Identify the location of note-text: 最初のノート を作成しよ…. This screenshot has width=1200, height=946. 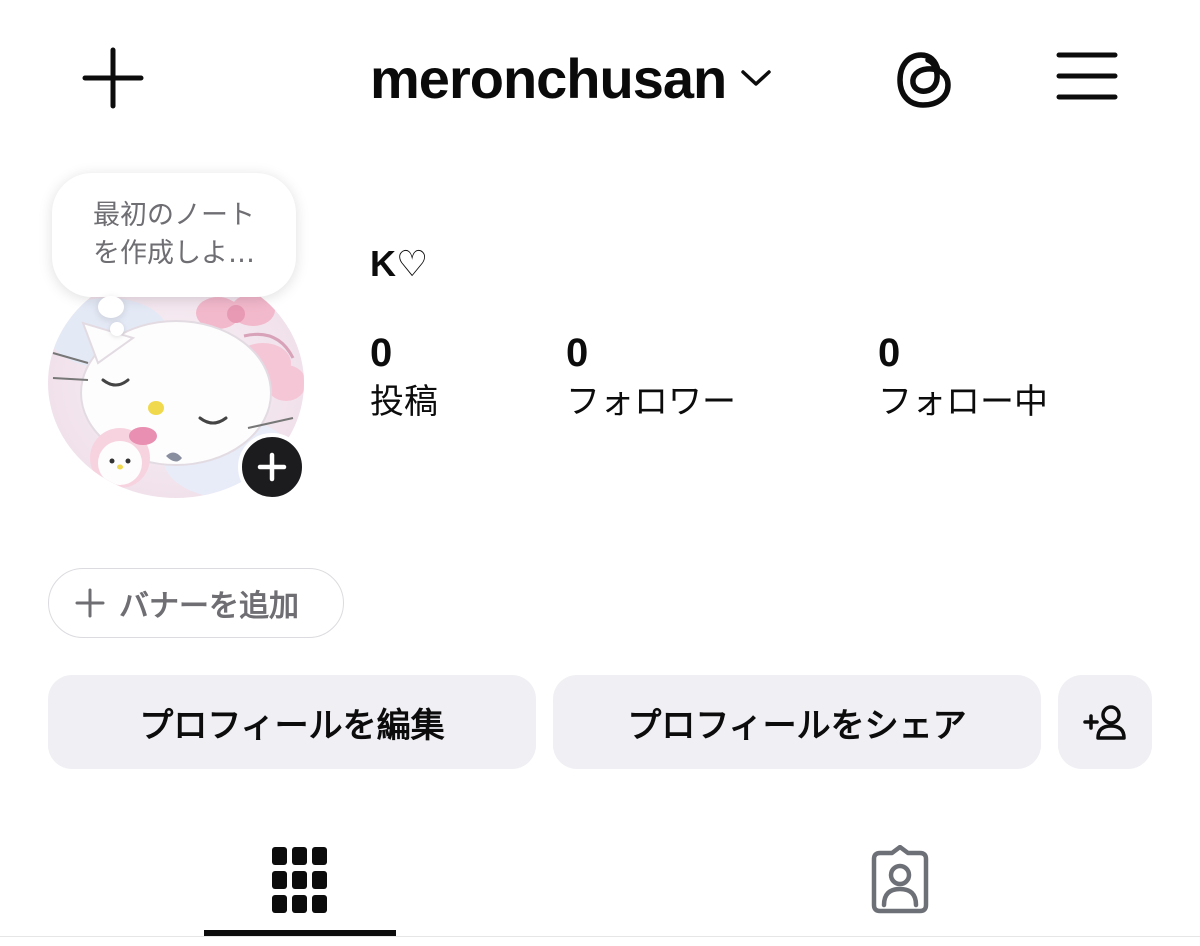
(174, 234).